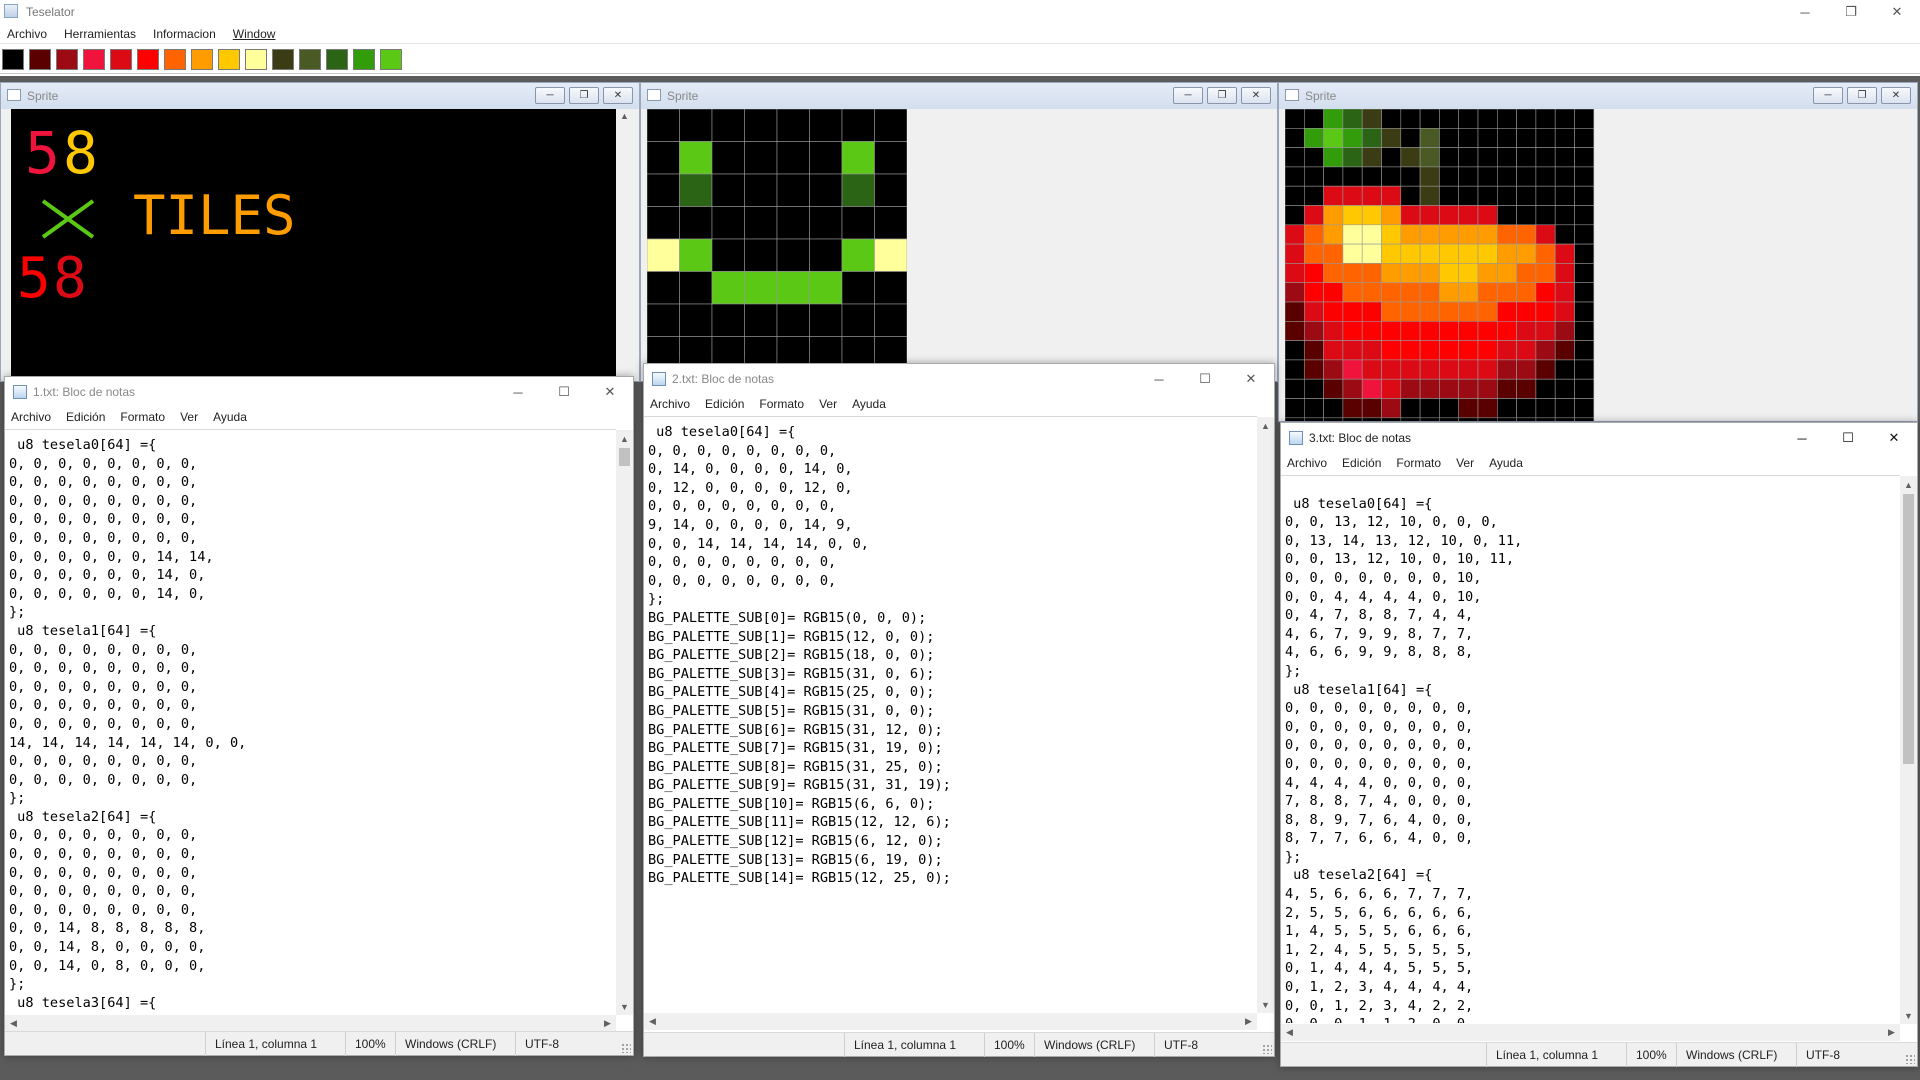  Describe the element at coordinates (626, 1048) in the screenshot. I see `resize-grip-icon` at that location.